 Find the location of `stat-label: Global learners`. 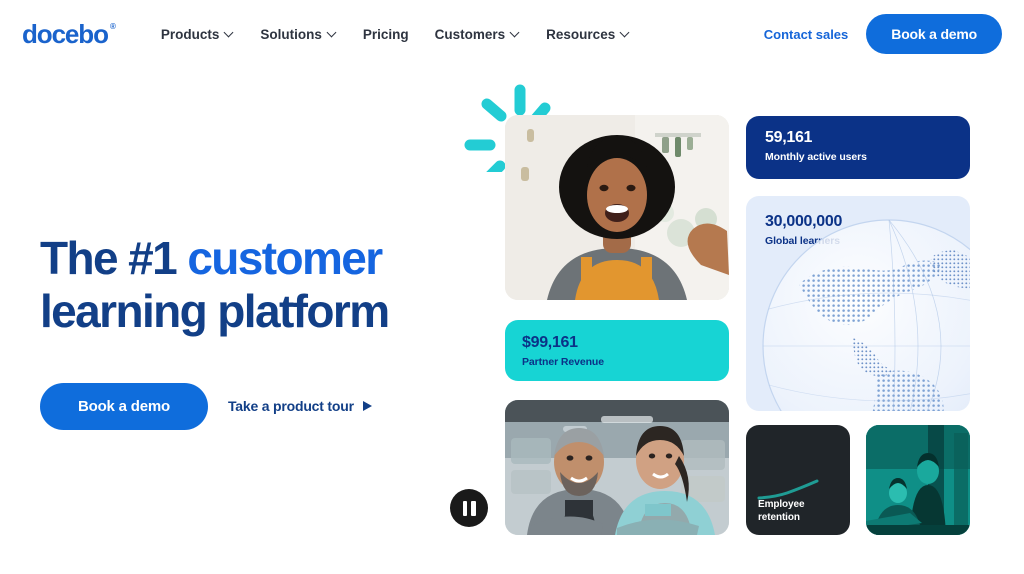

stat-label: Global learners is located at coordinates (802, 241).